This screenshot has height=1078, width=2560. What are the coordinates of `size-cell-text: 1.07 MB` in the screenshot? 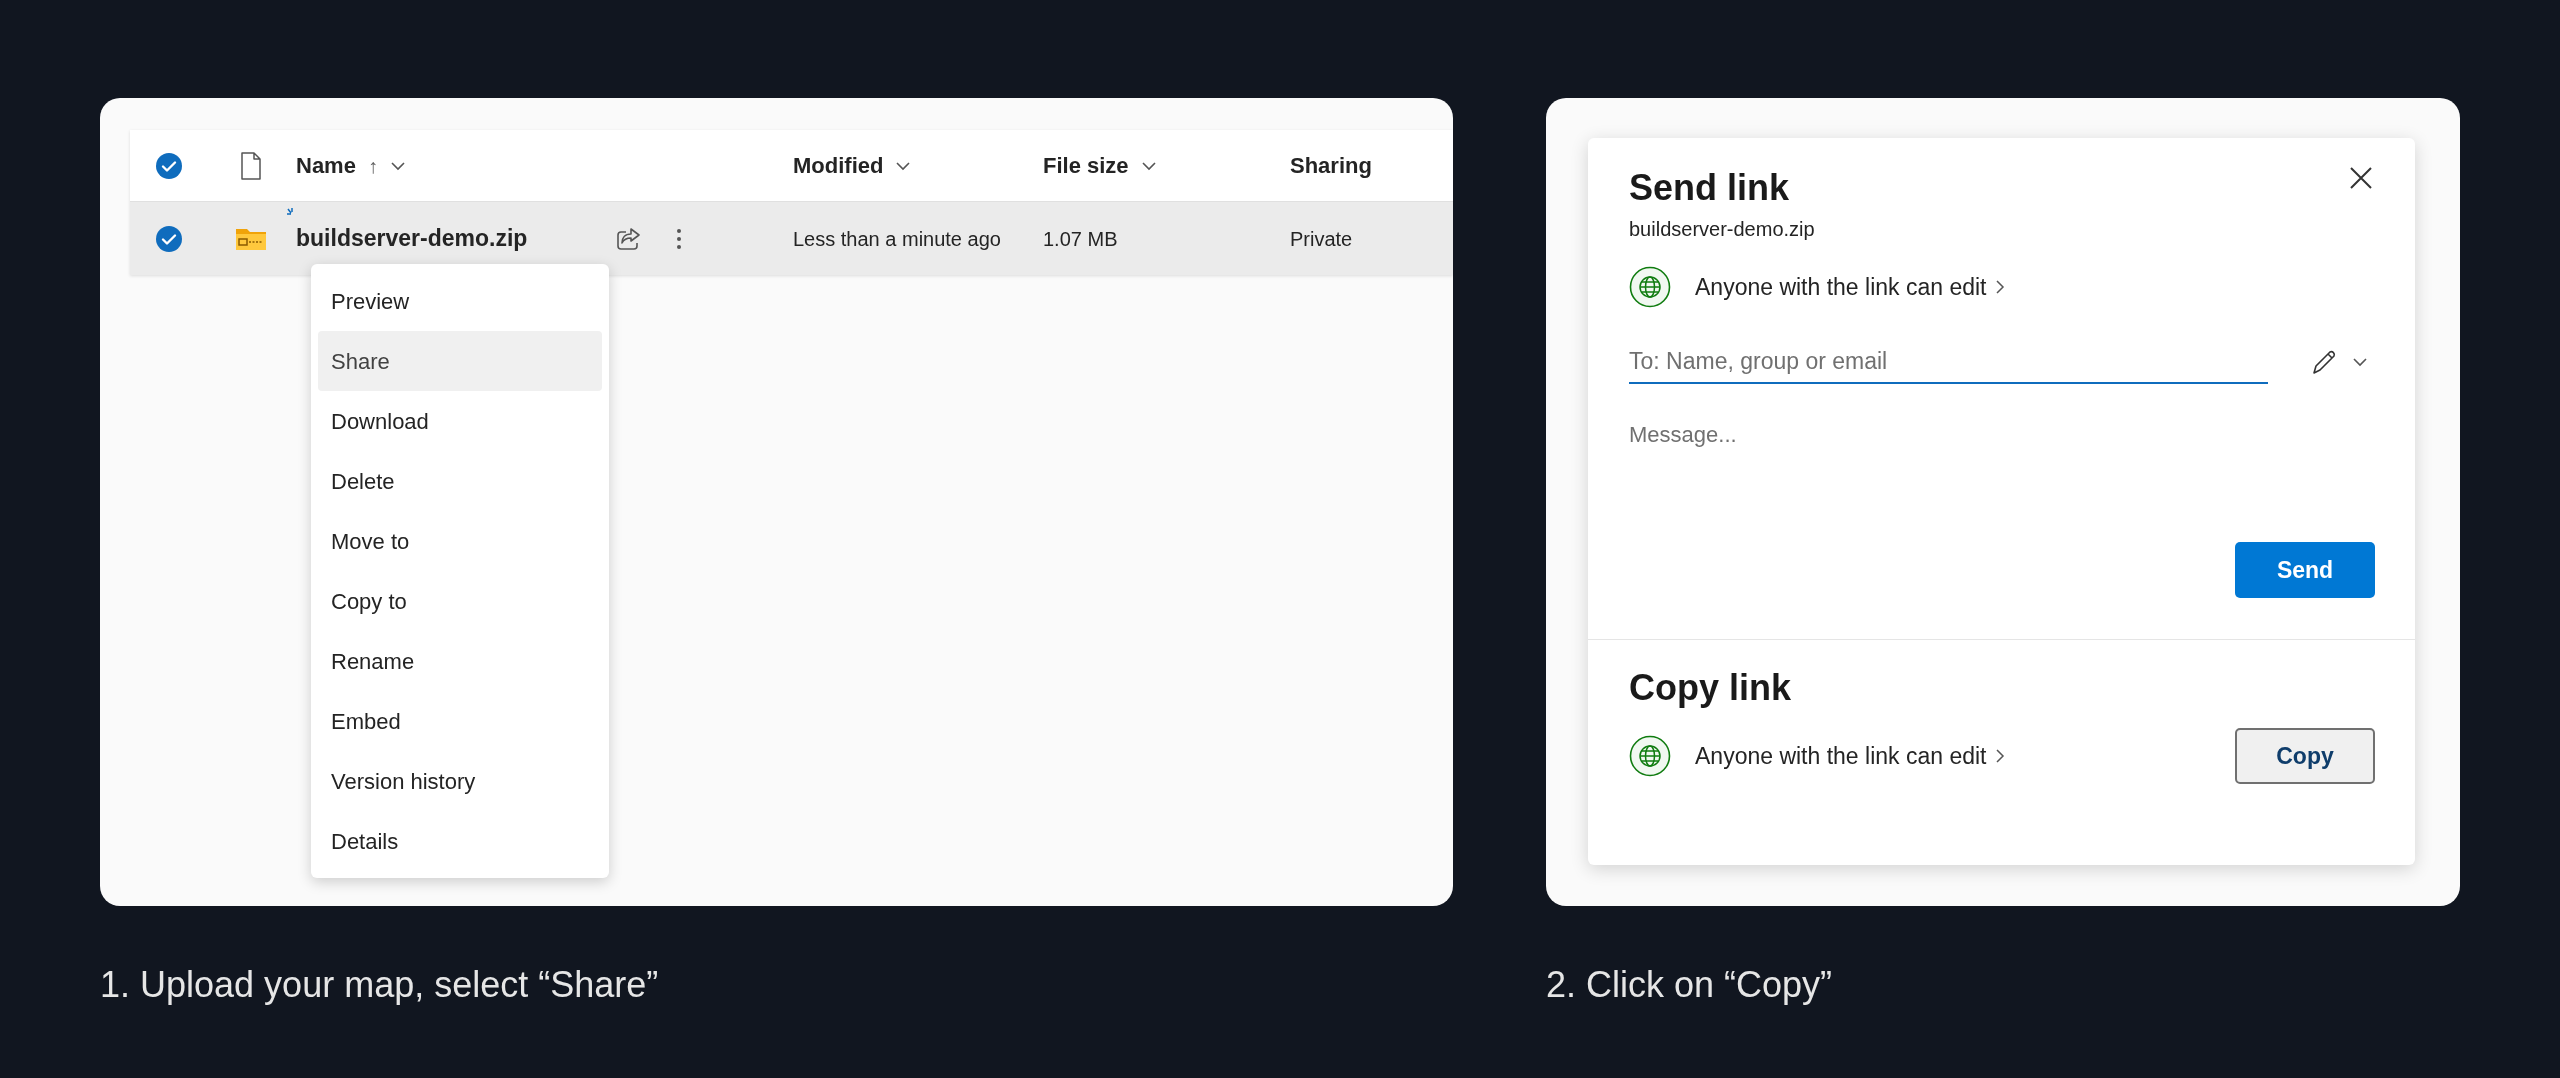 It's located at (1081, 239).